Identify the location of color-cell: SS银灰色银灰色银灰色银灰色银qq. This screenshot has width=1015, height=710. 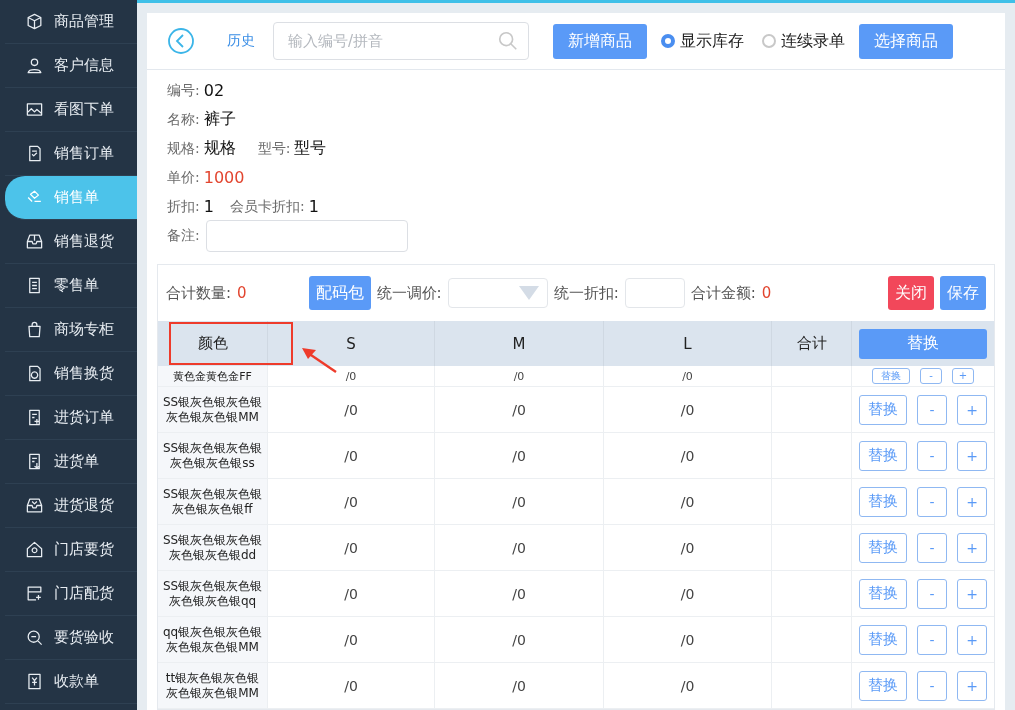
(213, 593).